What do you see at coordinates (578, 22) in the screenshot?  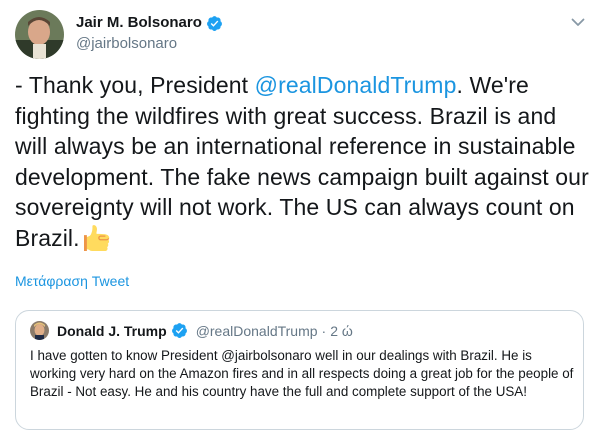 I see `chevron-down-icon` at bounding box center [578, 22].